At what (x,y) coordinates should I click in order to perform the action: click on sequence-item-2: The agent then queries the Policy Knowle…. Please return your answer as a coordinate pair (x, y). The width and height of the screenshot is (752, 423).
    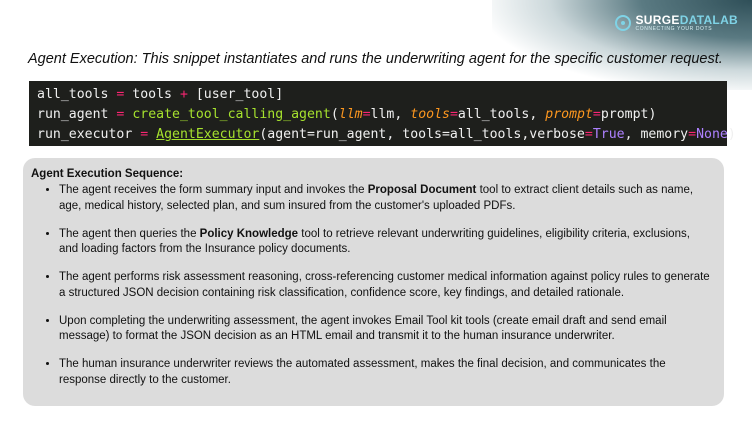
    Looking at the image, I should click on (384, 242).